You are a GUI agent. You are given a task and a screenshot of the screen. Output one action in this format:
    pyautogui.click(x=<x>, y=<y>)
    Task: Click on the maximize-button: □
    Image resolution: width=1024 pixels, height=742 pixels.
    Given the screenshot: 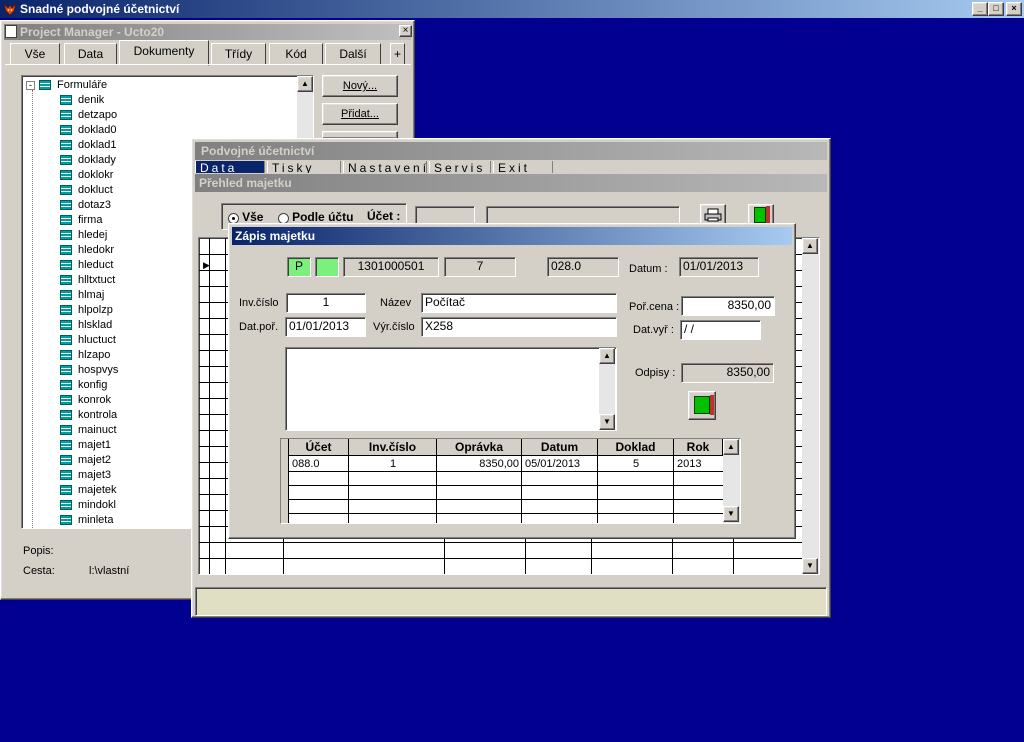 What is the action you would take?
    pyautogui.click(x=996, y=9)
    